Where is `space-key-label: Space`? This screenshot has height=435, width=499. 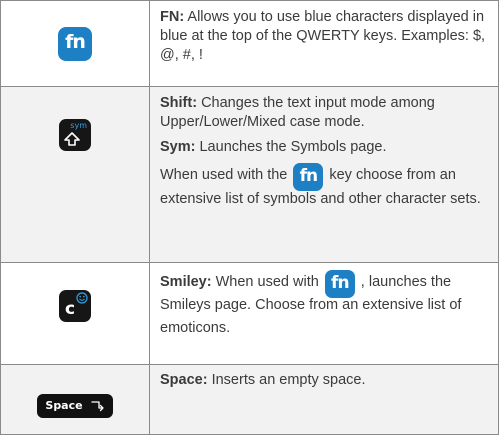 space-key-label: Space is located at coordinates (64, 405).